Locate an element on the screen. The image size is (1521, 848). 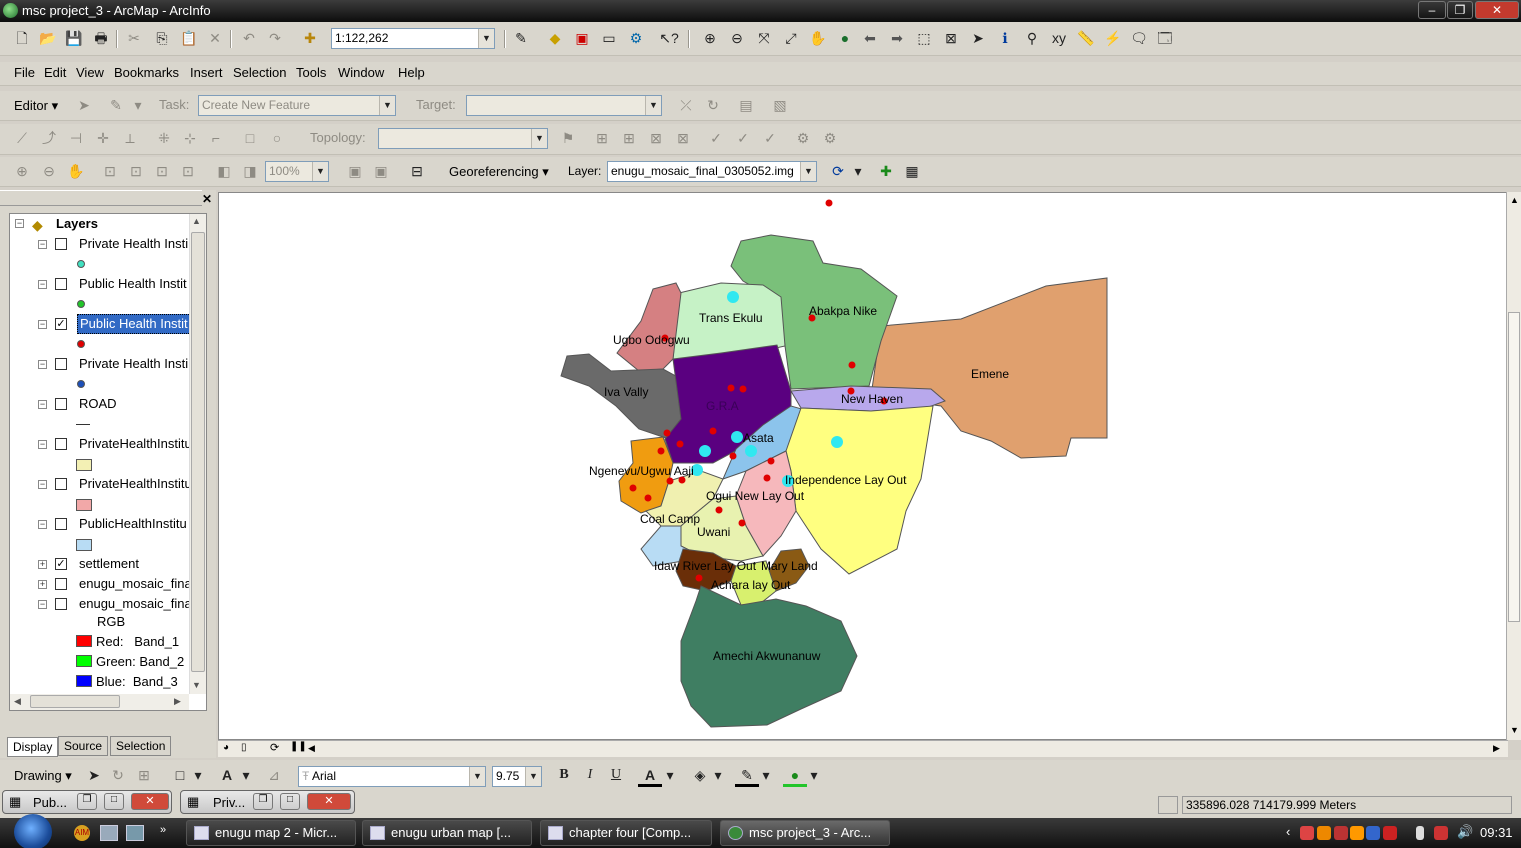
add-data-icon: ✚ is located at coordinates (310, 38).